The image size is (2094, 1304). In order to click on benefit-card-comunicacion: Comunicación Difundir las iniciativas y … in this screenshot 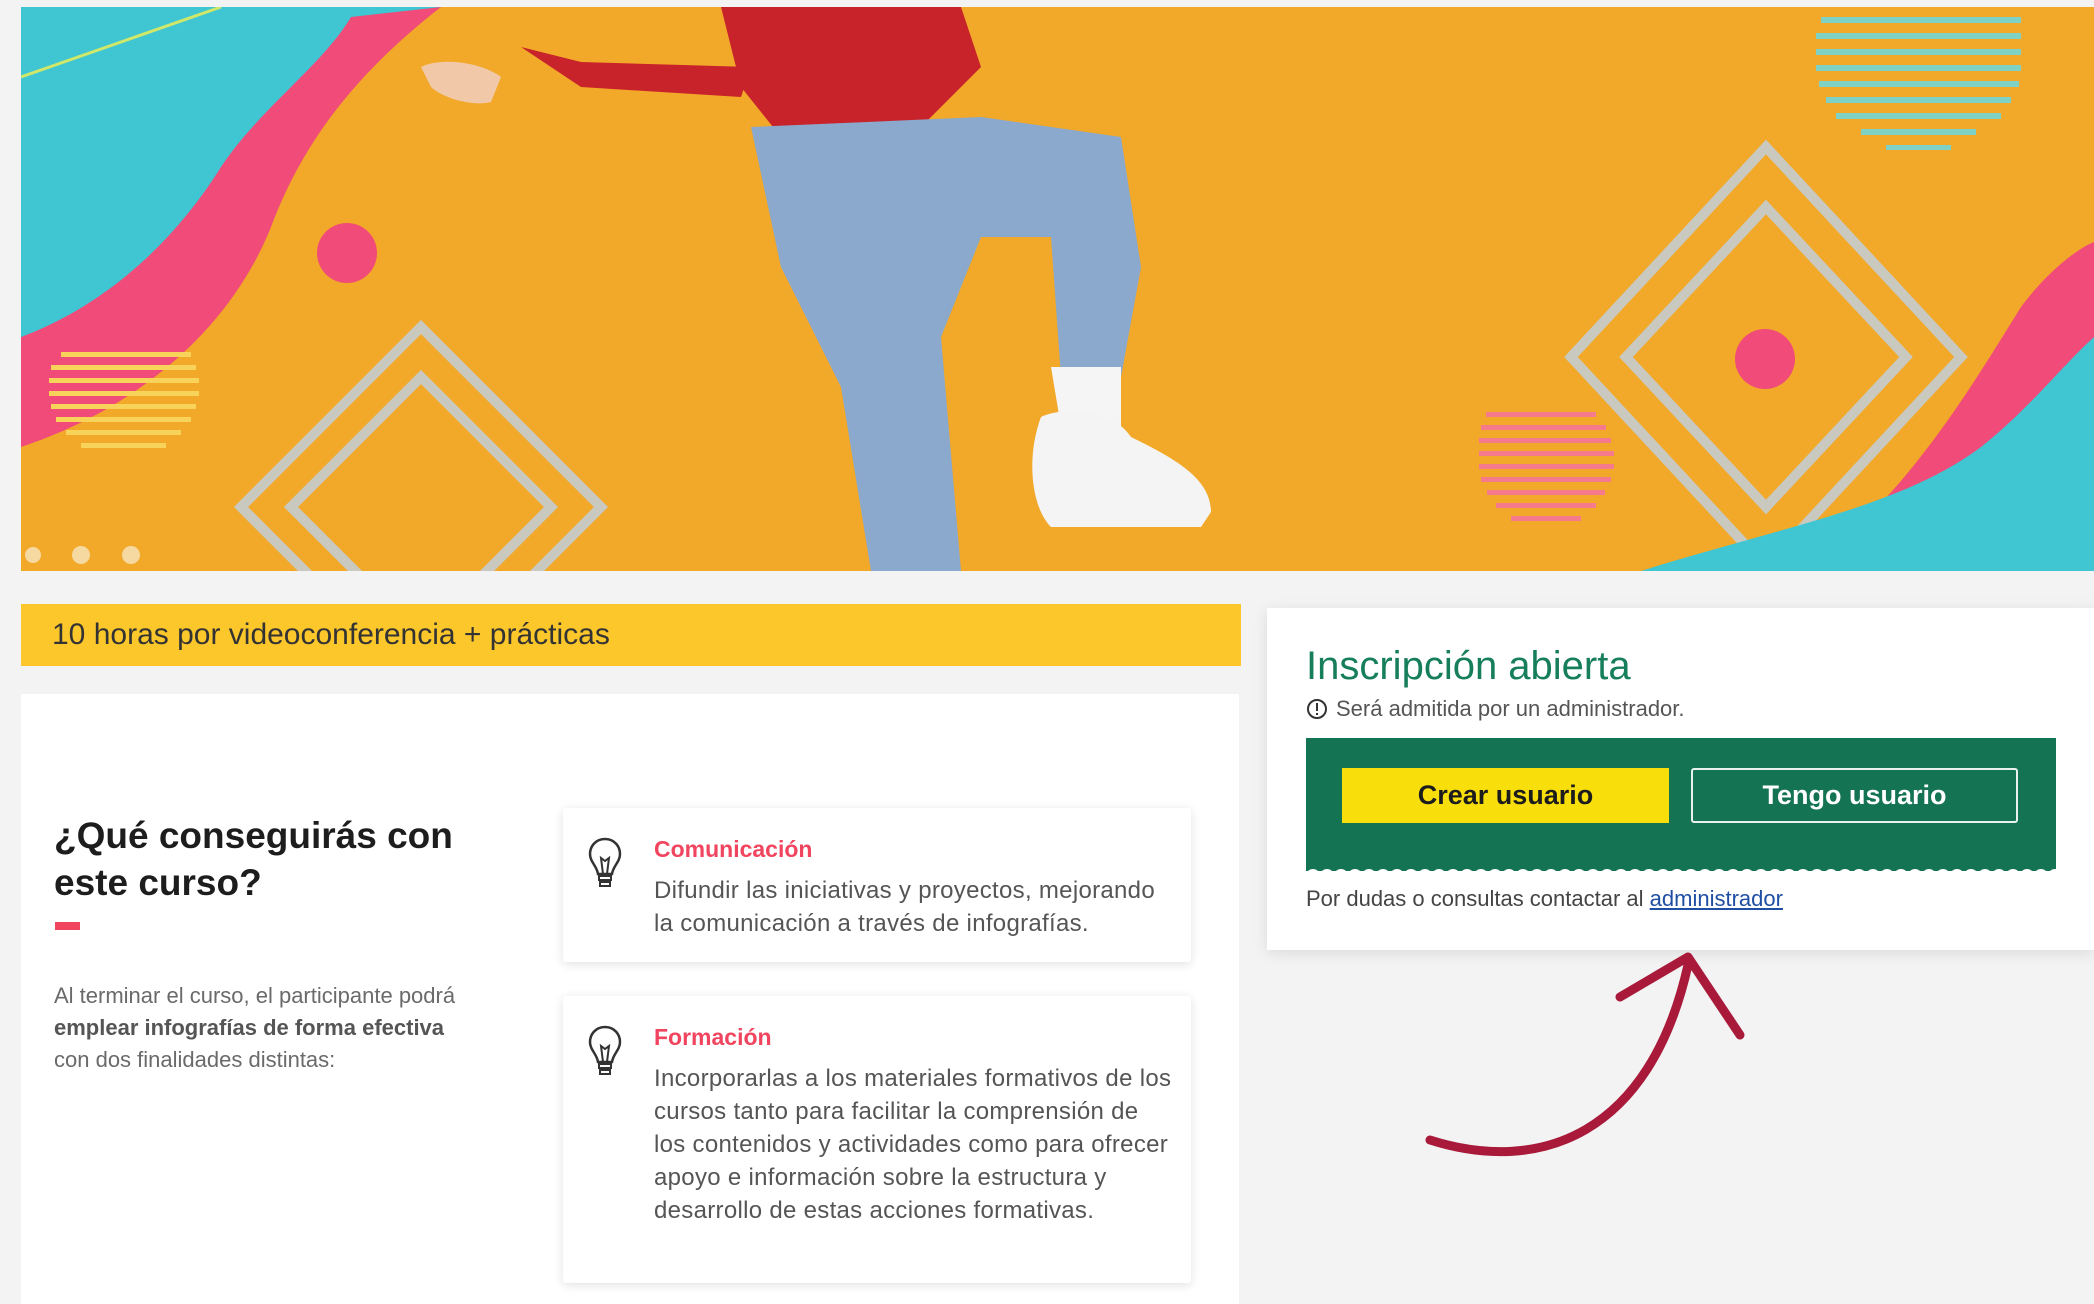, I will do `click(877, 885)`.